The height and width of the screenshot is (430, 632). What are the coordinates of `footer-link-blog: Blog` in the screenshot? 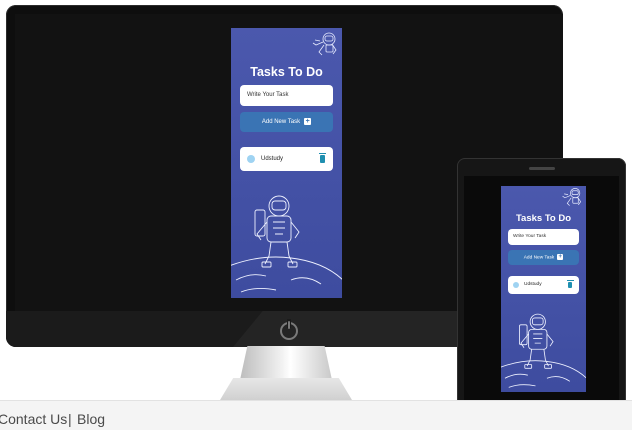 It's located at (91, 419).